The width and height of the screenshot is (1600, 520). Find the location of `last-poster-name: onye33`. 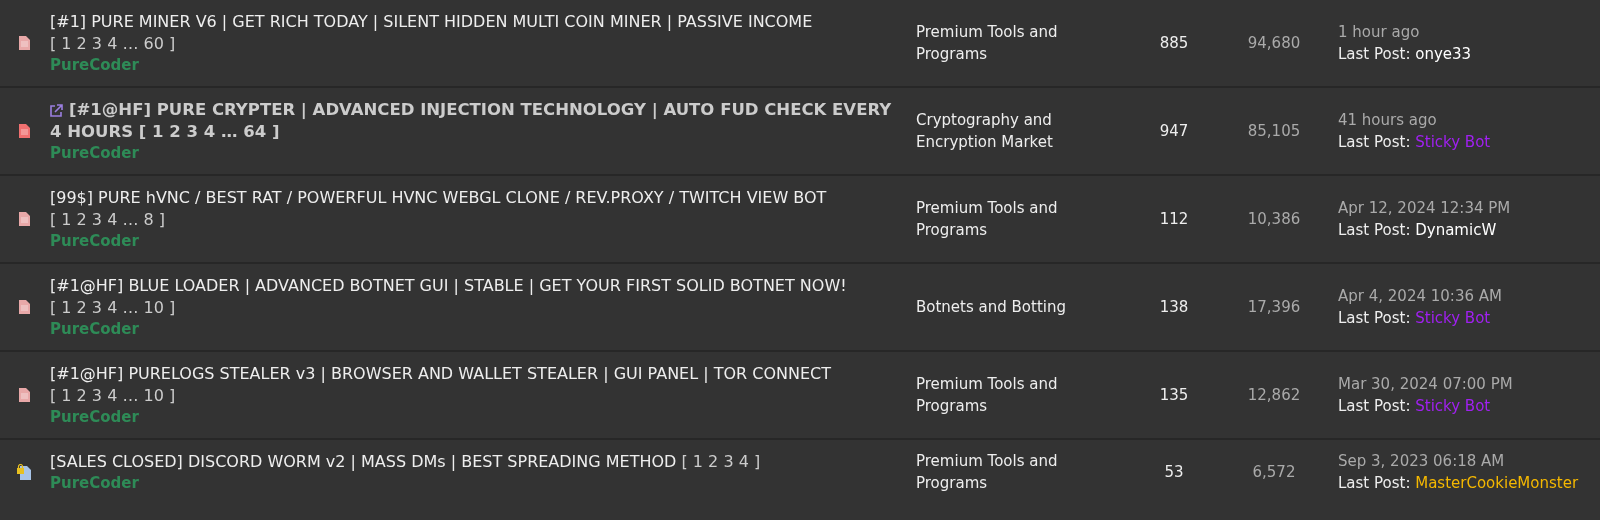

last-poster-name: onye33 is located at coordinates (1443, 54).